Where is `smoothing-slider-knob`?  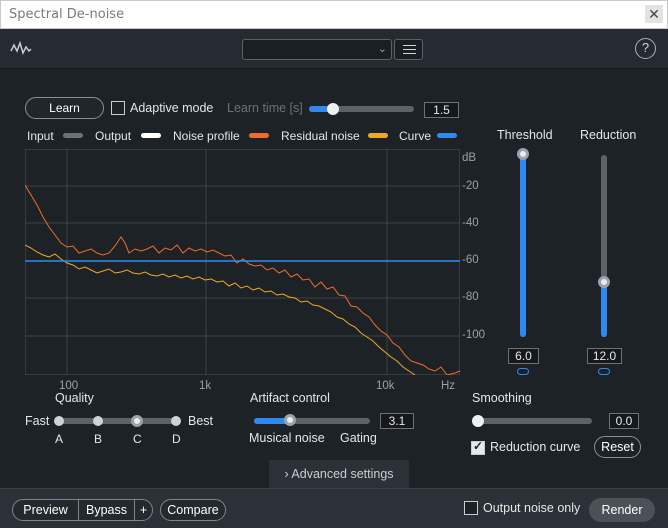
smoothing-slider-knob is located at coordinates (478, 421).